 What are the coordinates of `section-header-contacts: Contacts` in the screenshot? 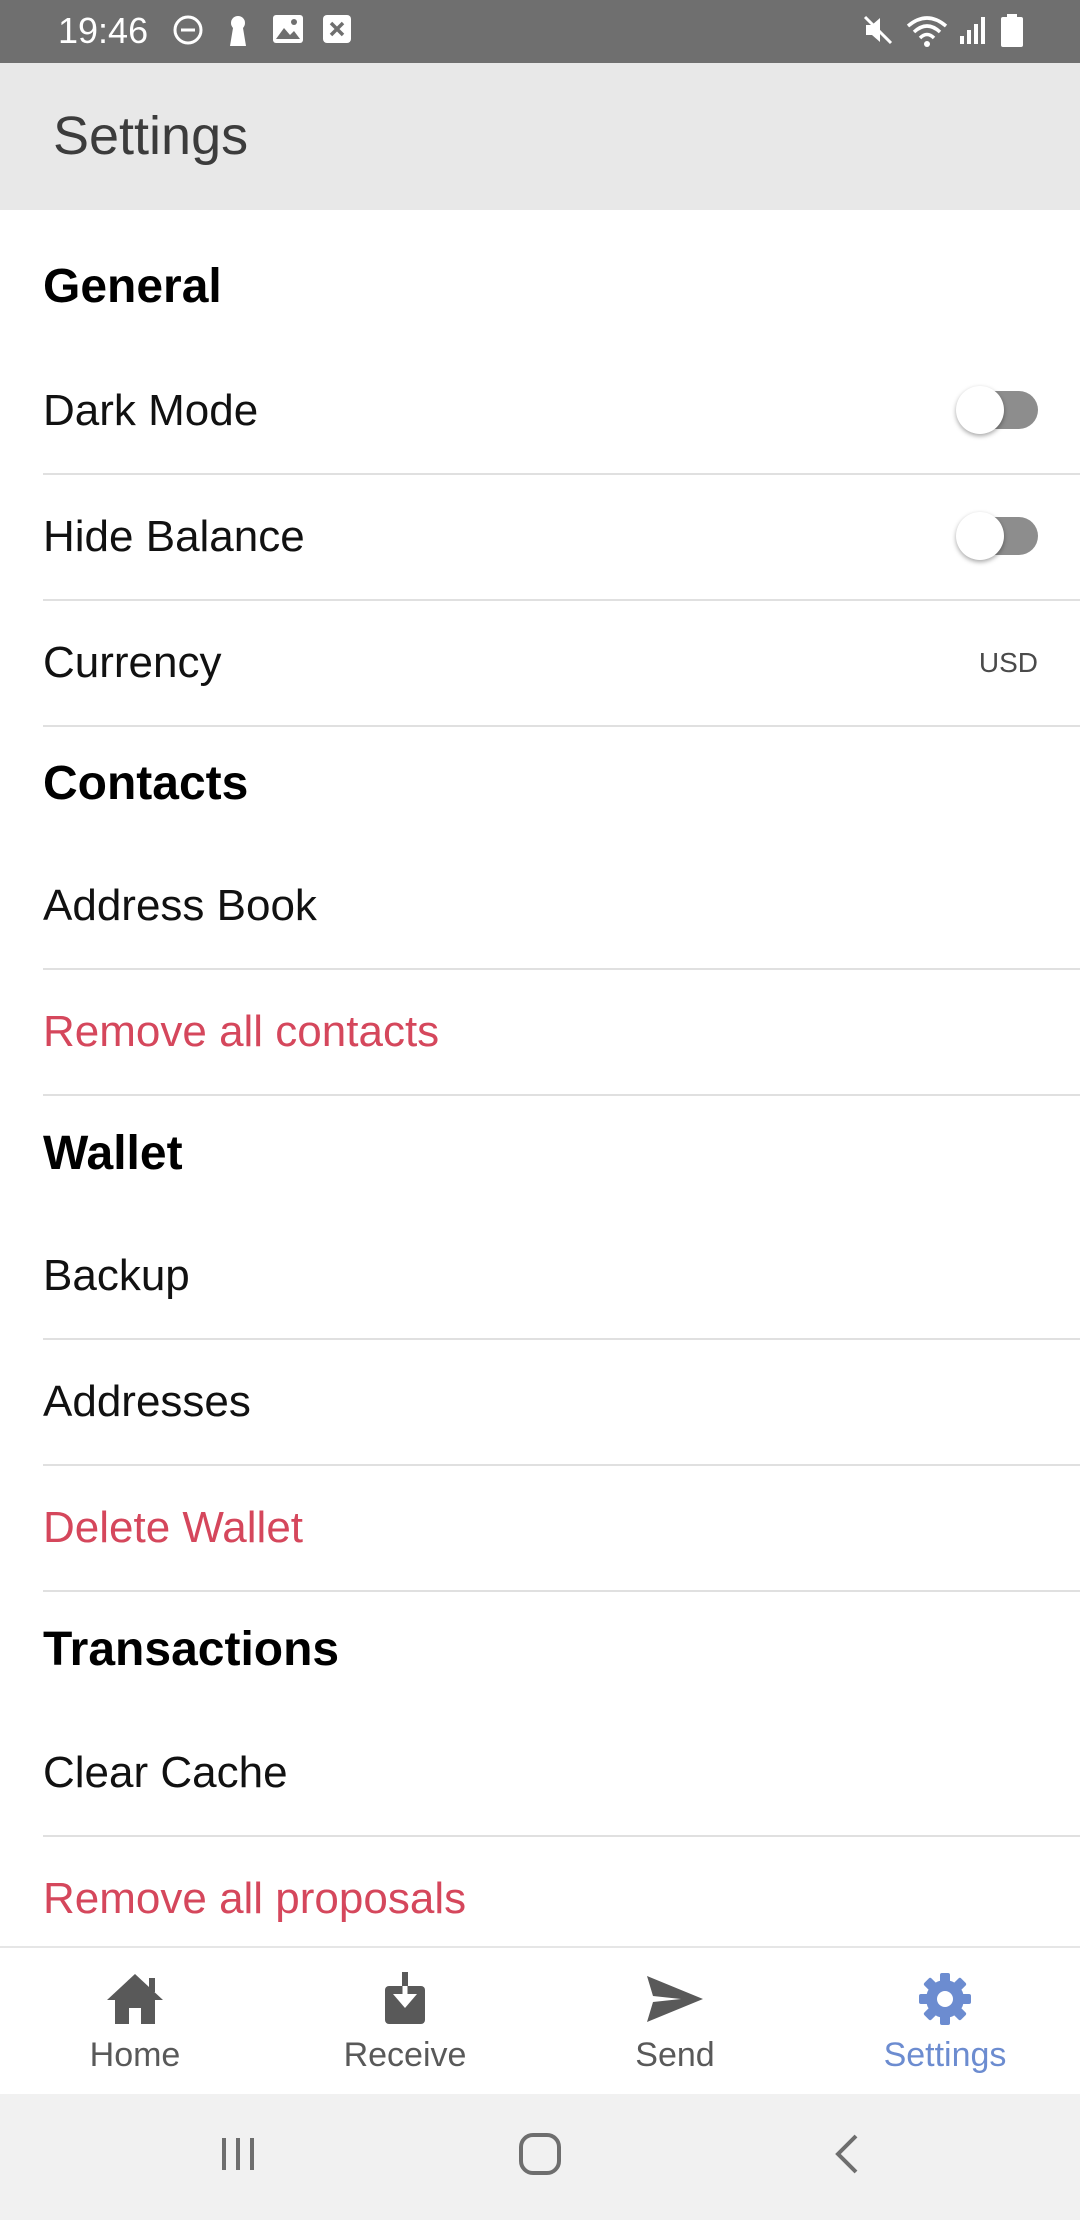 It's located at (146, 783).